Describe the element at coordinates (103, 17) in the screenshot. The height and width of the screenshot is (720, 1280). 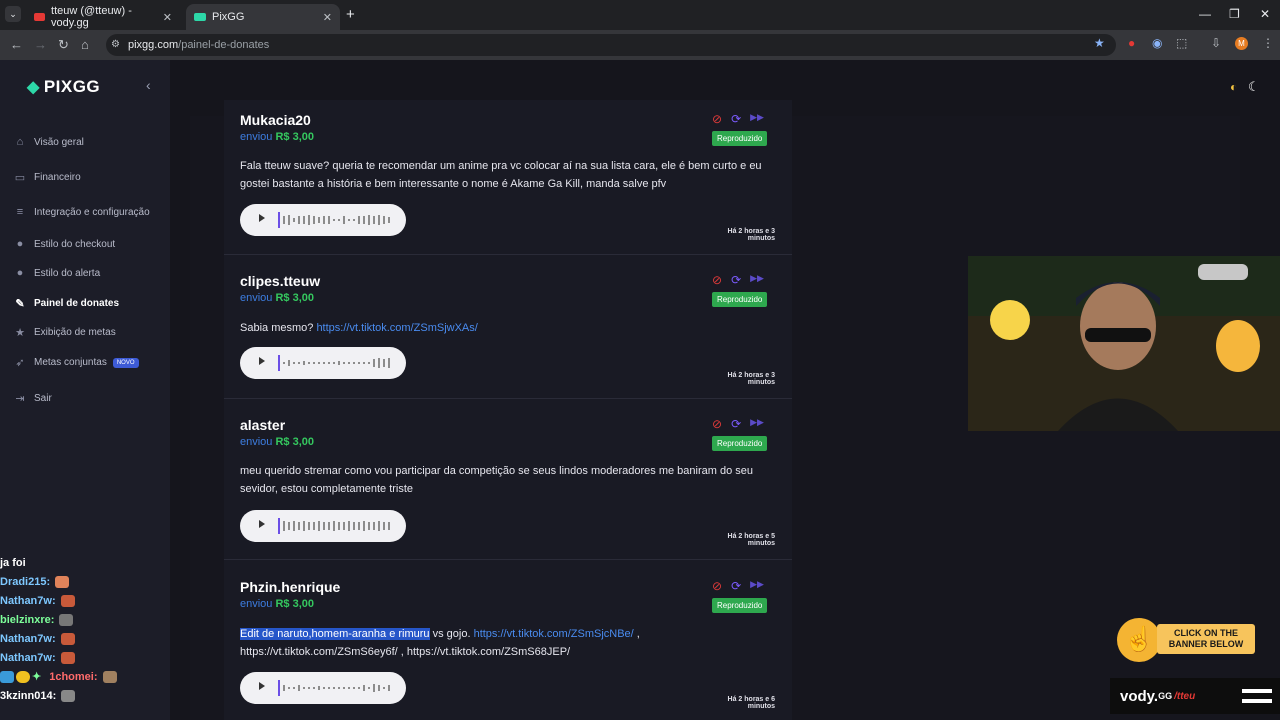
I see `browser-tab-vody: tteuw (@tteuw) - vody.gg ✕` at that location.